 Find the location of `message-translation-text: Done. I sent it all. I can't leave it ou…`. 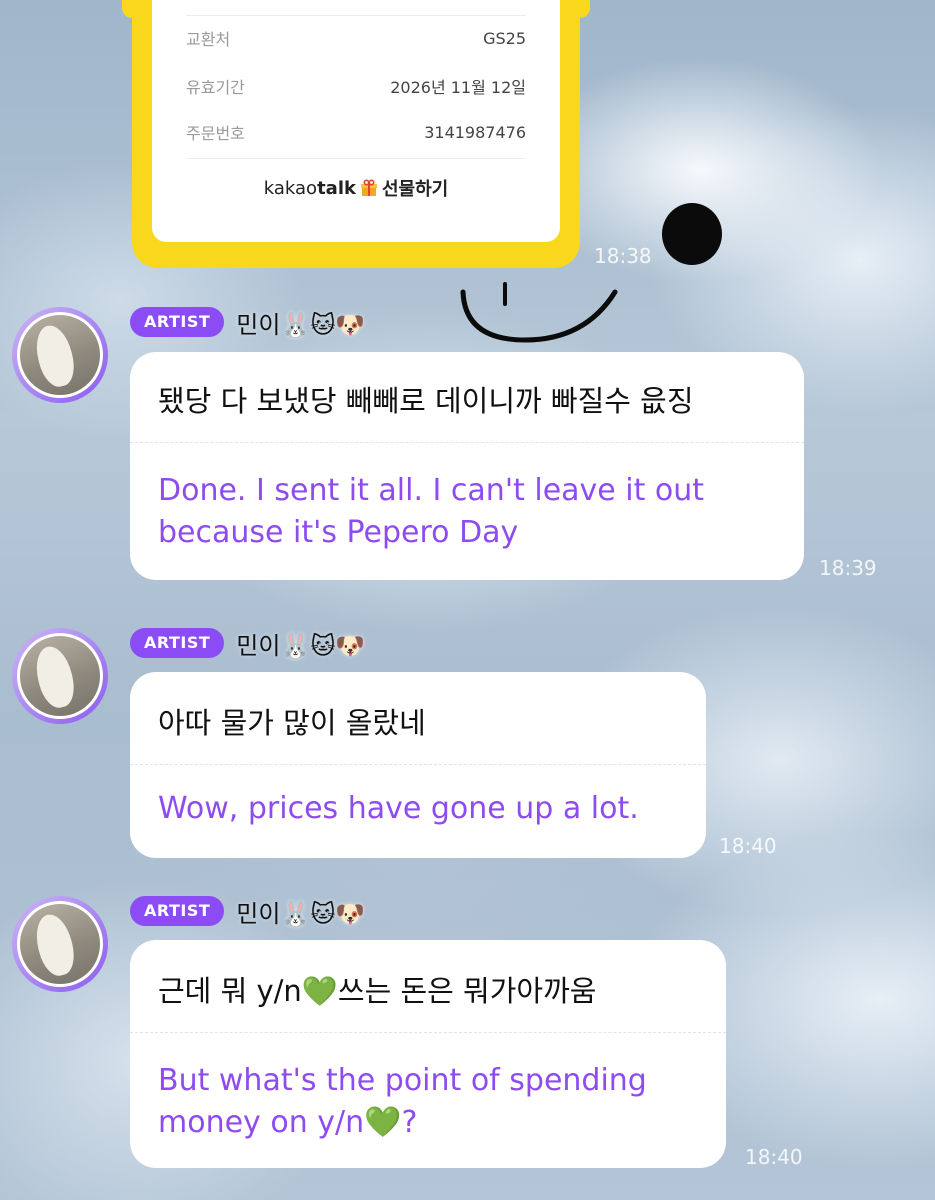

message-translation-text: Done. I sent it all. I can't leave it ou… is located at coordinates (431, 511).